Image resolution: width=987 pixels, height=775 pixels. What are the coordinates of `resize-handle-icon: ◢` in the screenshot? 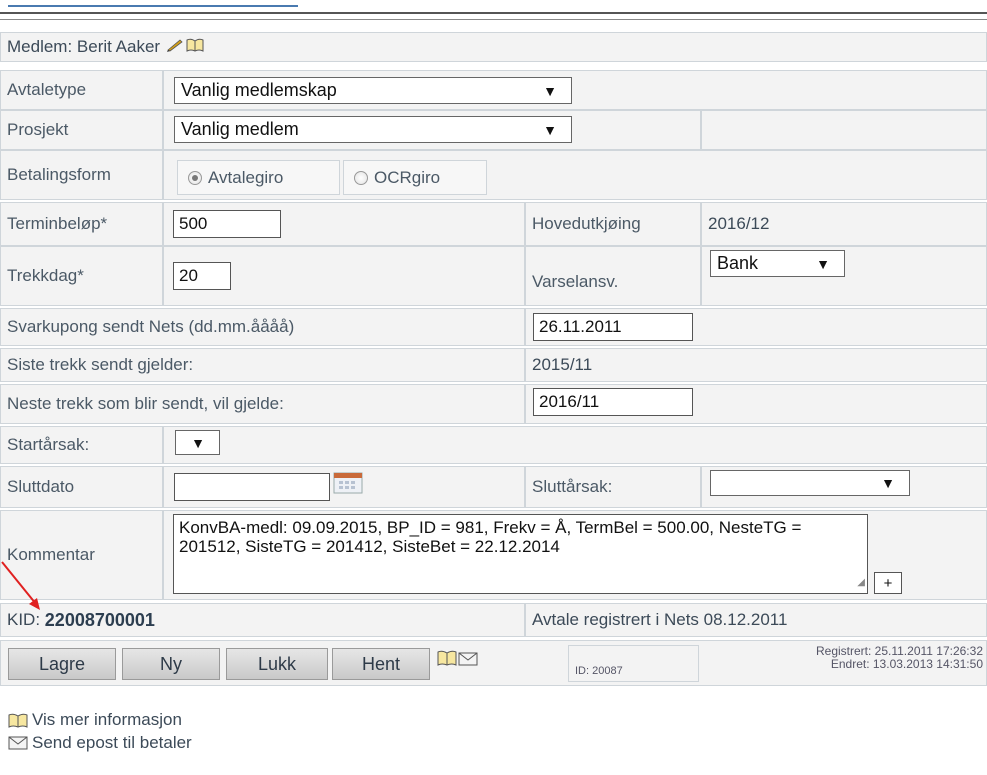 It's located at (861, 582).